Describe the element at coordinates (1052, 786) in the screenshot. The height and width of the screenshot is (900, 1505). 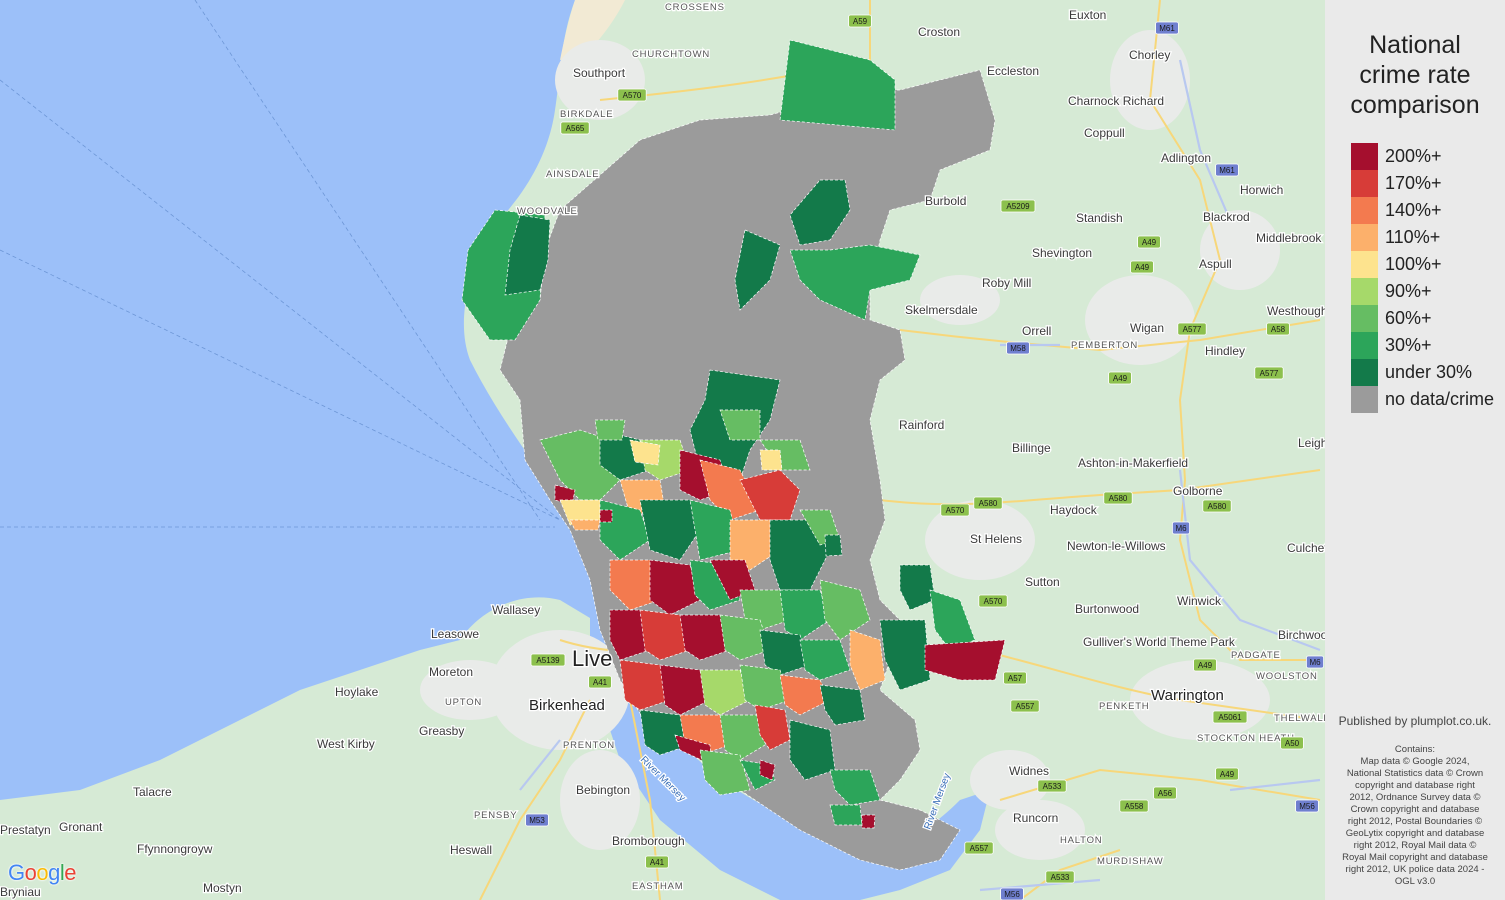
I see `road-shield: A533` at that location.